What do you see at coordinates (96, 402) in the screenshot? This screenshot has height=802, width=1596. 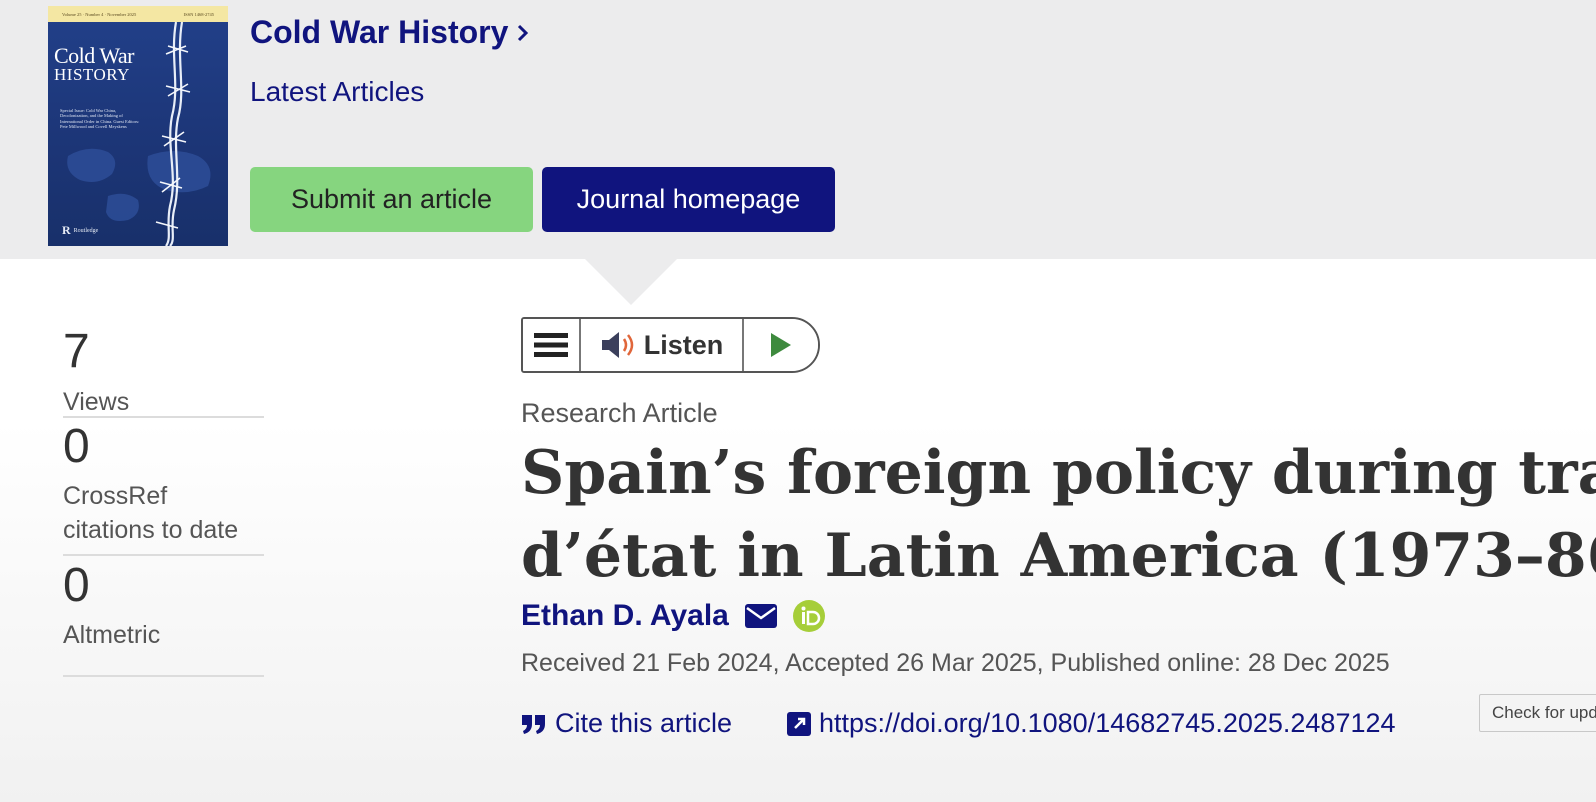 I see `metric-views-label: Views` at bounding box center [96, 402].